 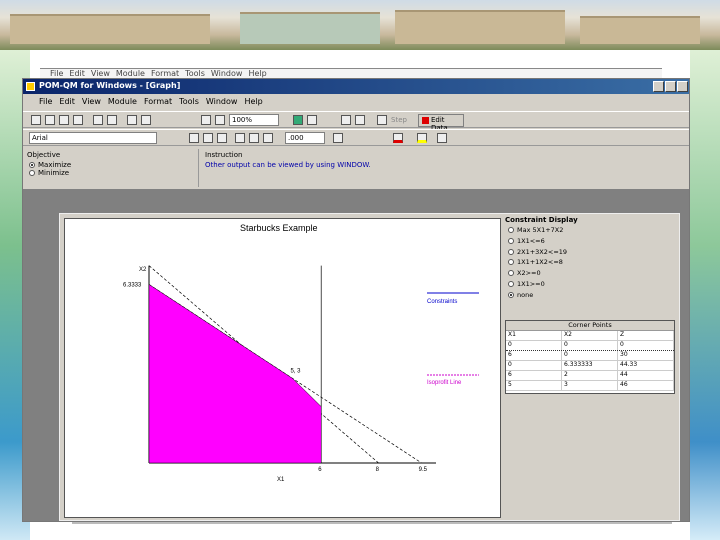 What do you see at coordinates (158, 101) in the screenshot?
I see `menu-format: Format` at bounding box center [158, 101].